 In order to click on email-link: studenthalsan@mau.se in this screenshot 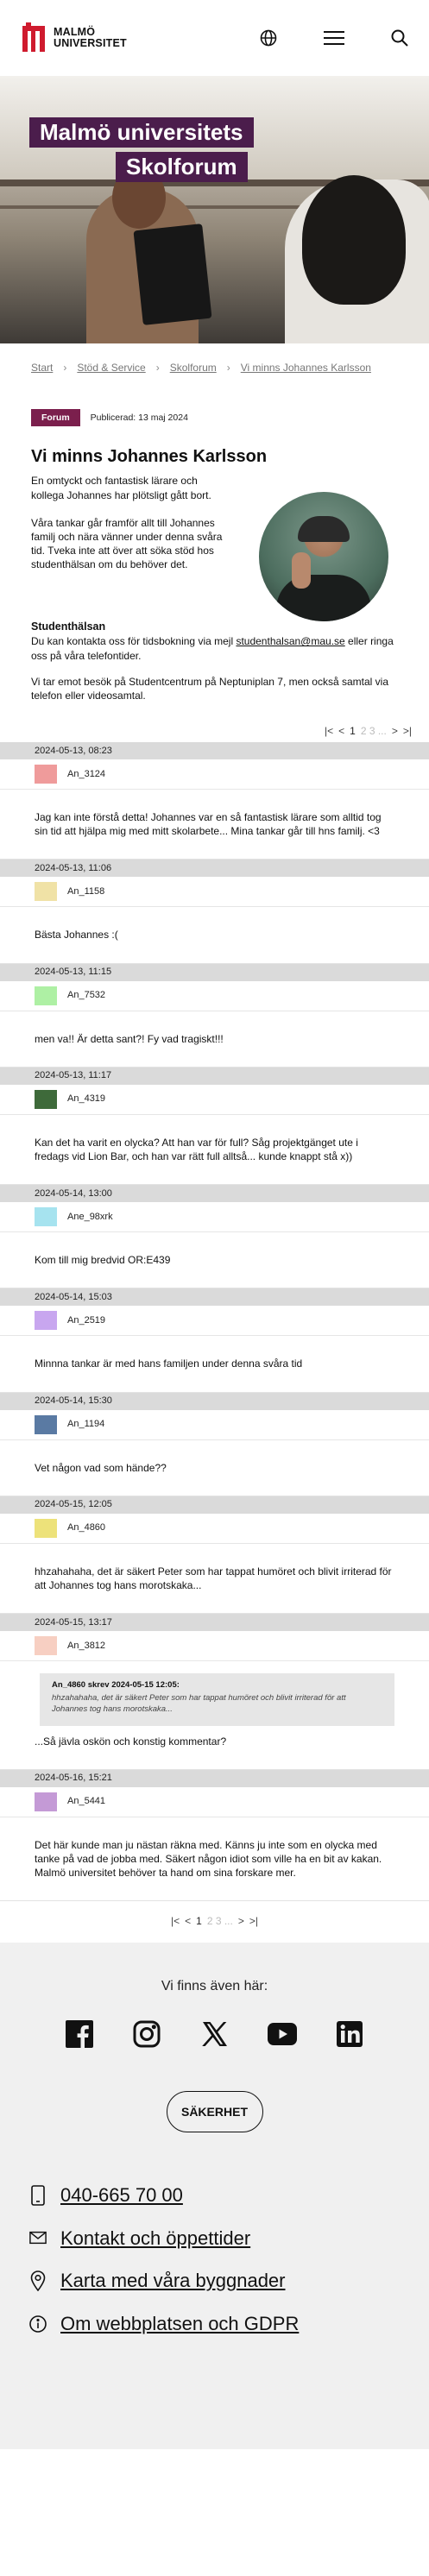, I will do `click(290, 641)`.